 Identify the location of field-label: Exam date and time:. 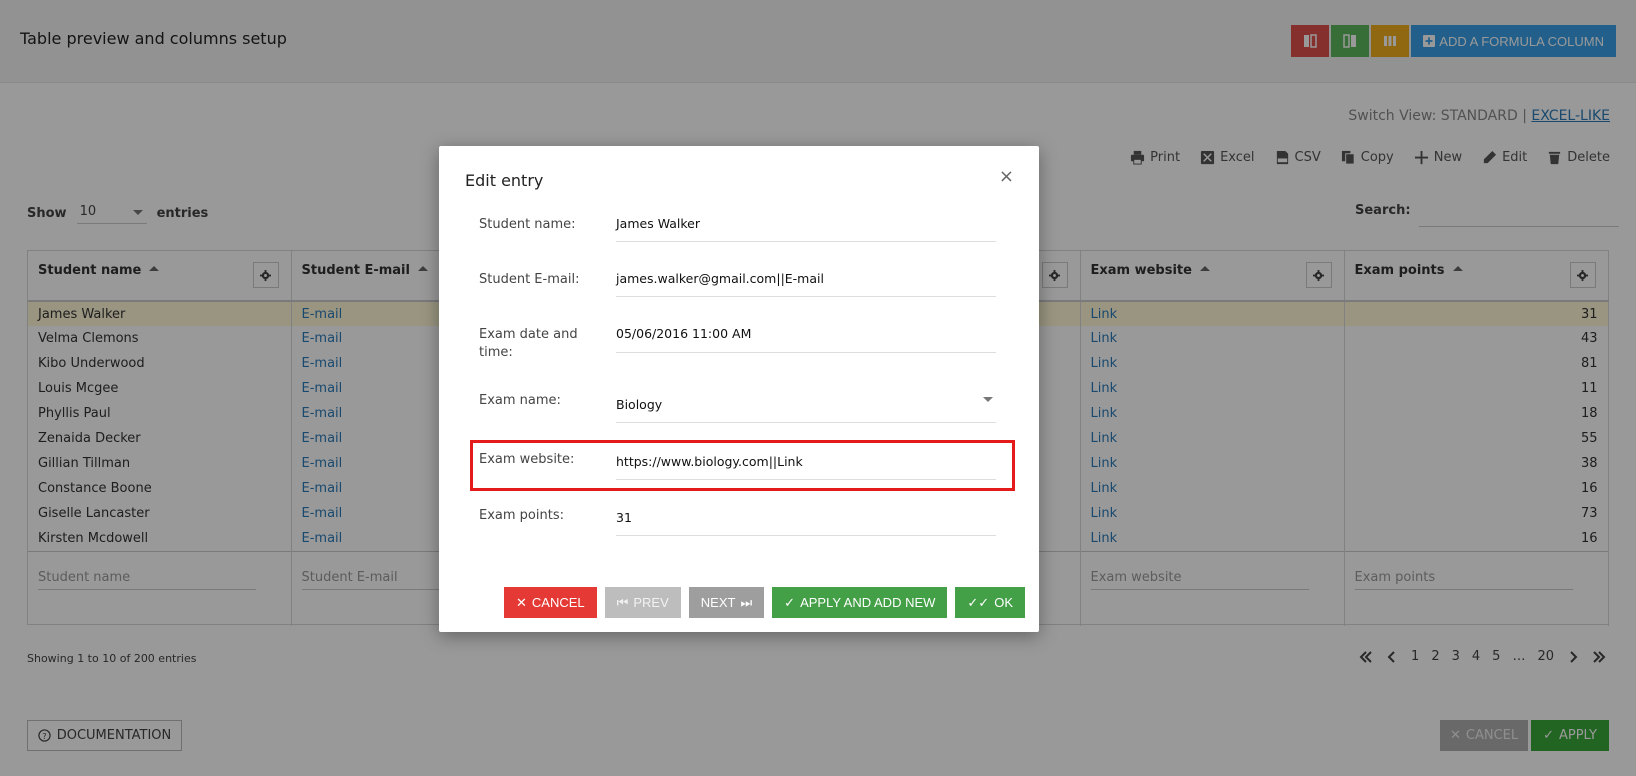
(528, 343).